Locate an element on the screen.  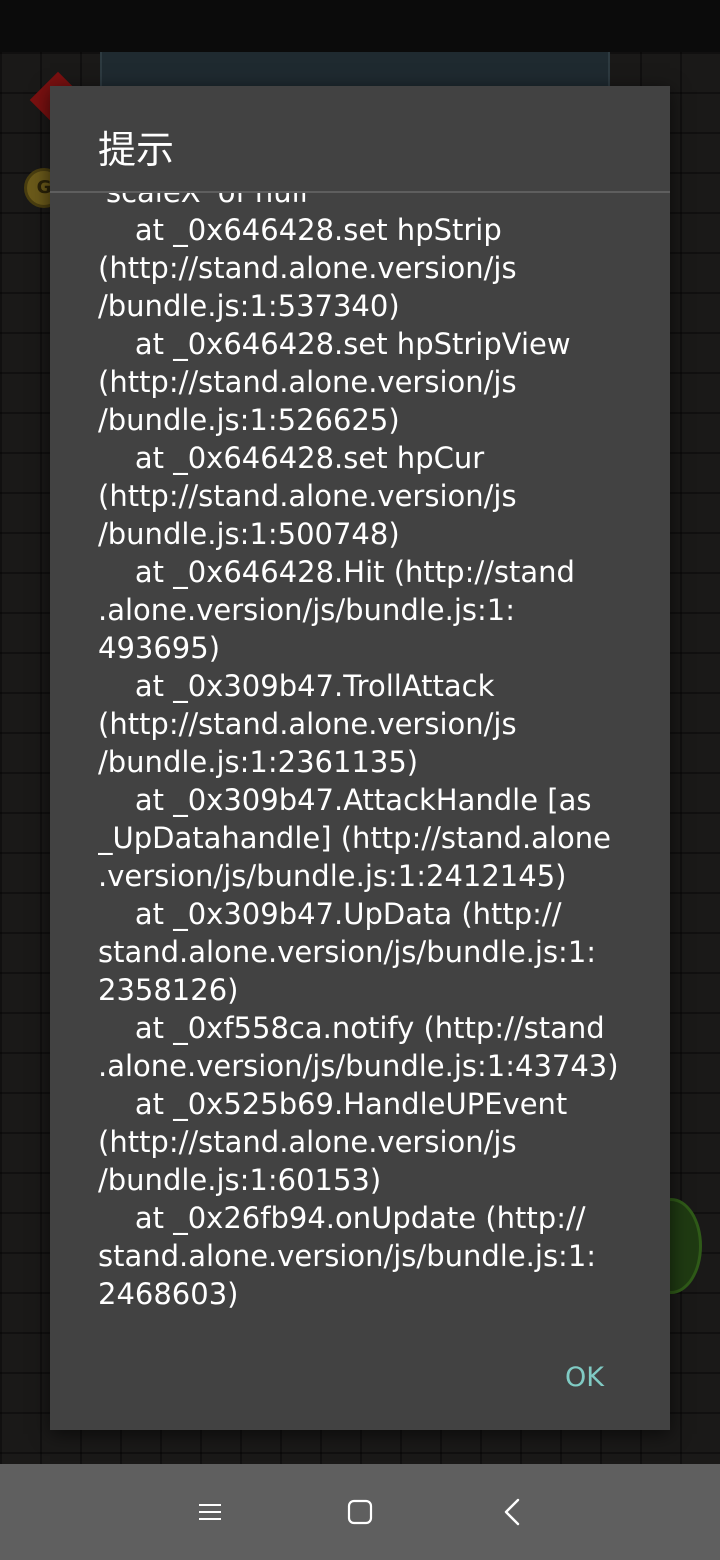
back-chevron-icon is located at coordinates (512, 1512).